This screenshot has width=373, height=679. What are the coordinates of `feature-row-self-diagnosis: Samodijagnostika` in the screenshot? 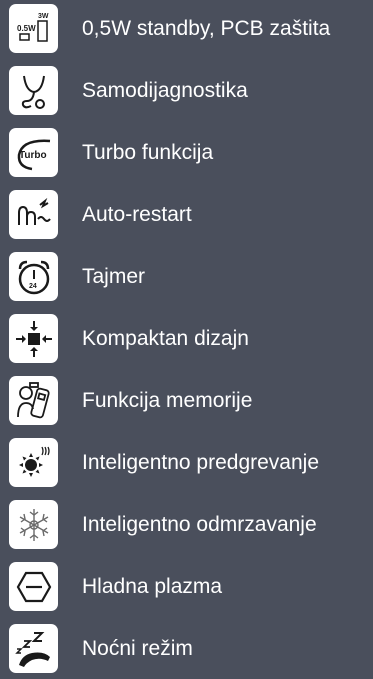 It's located at (186, 91).